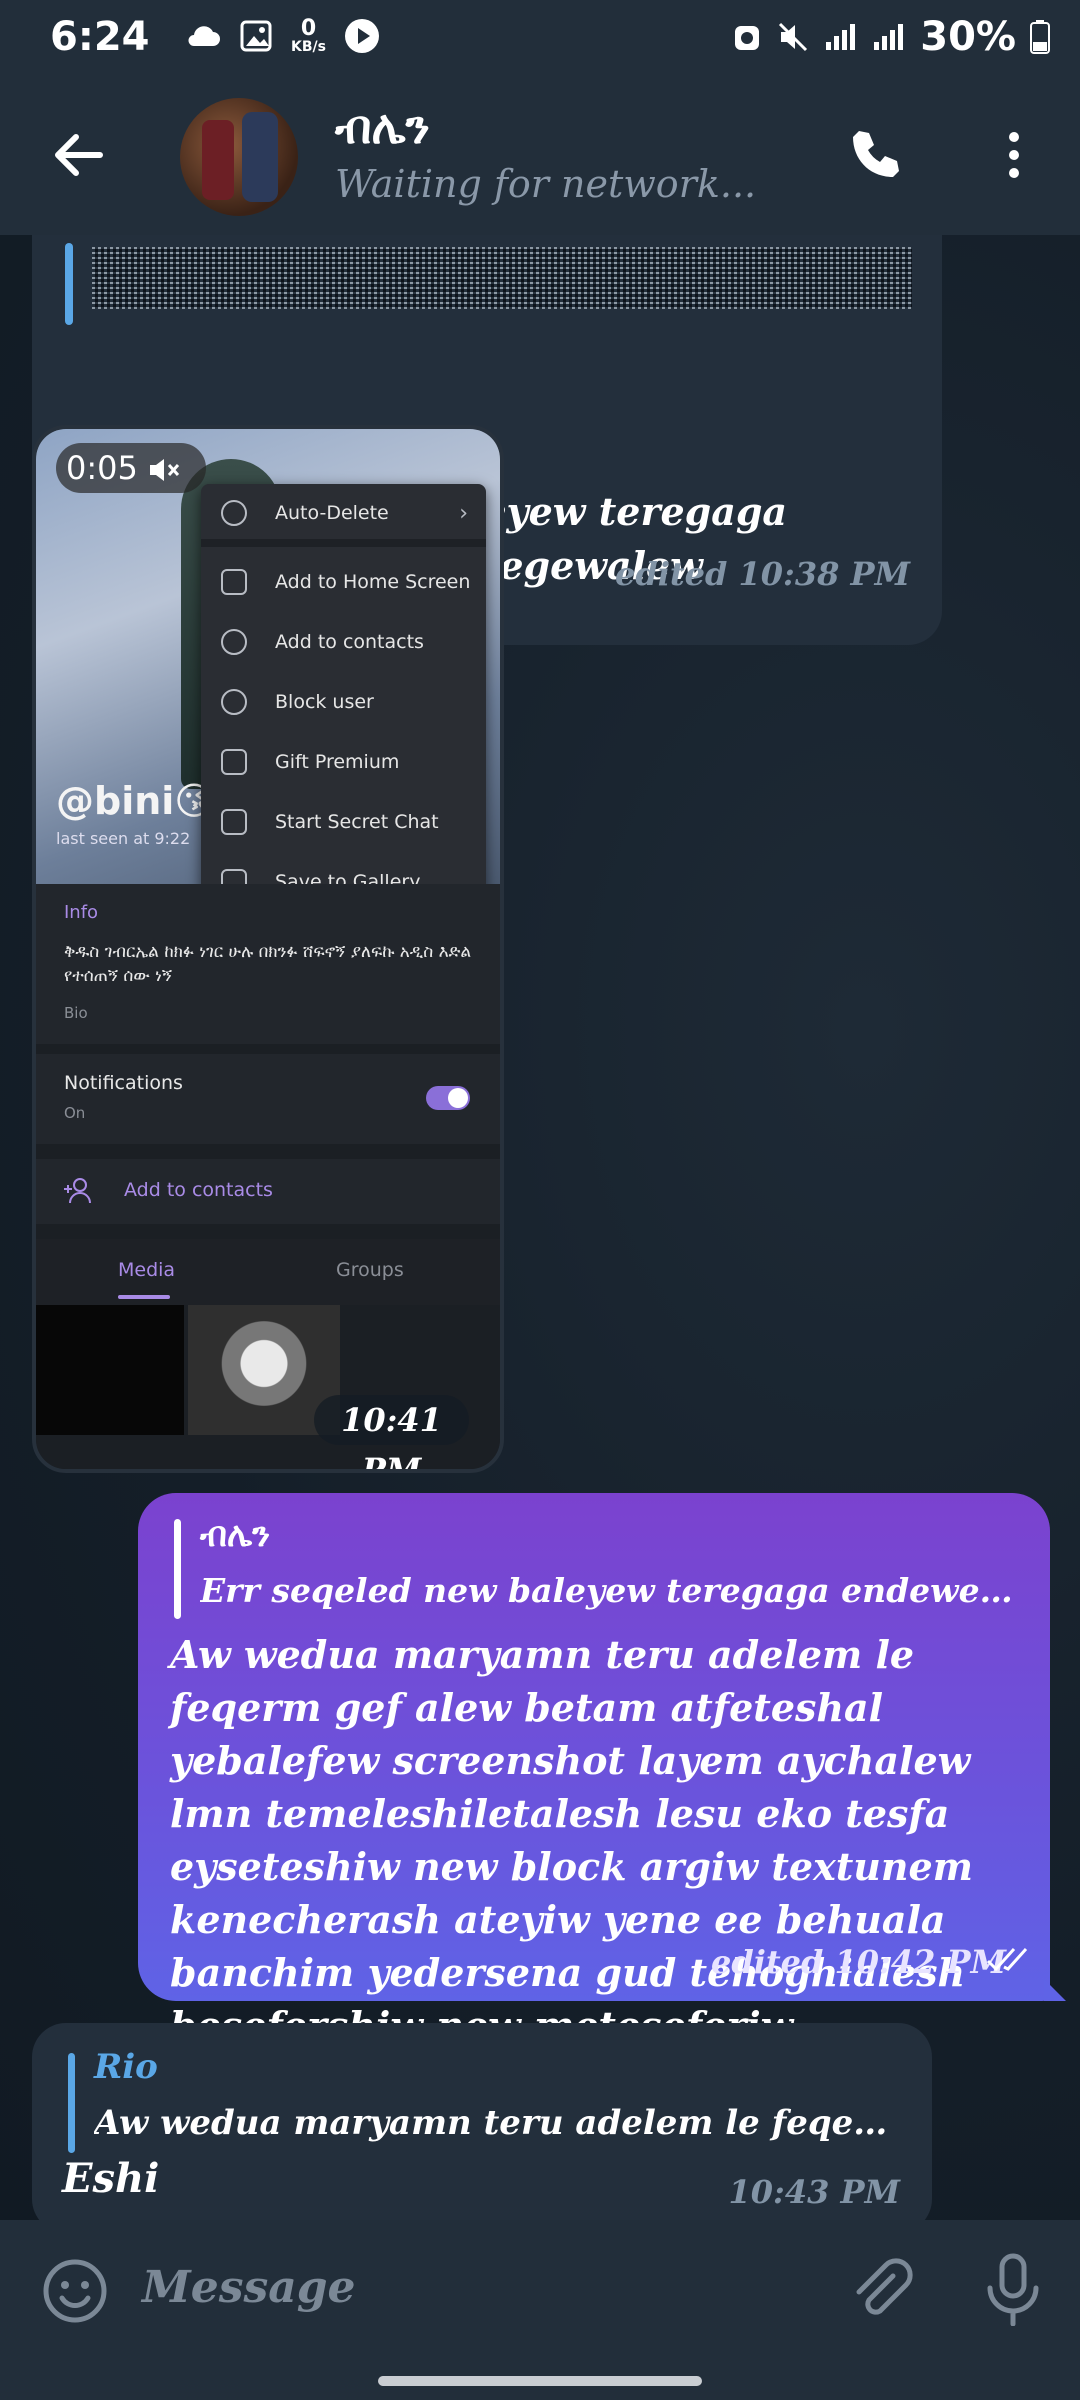 The height and width of the screenshot is (2400, 1080). I want to click on menu-divider, so click(343, 543).